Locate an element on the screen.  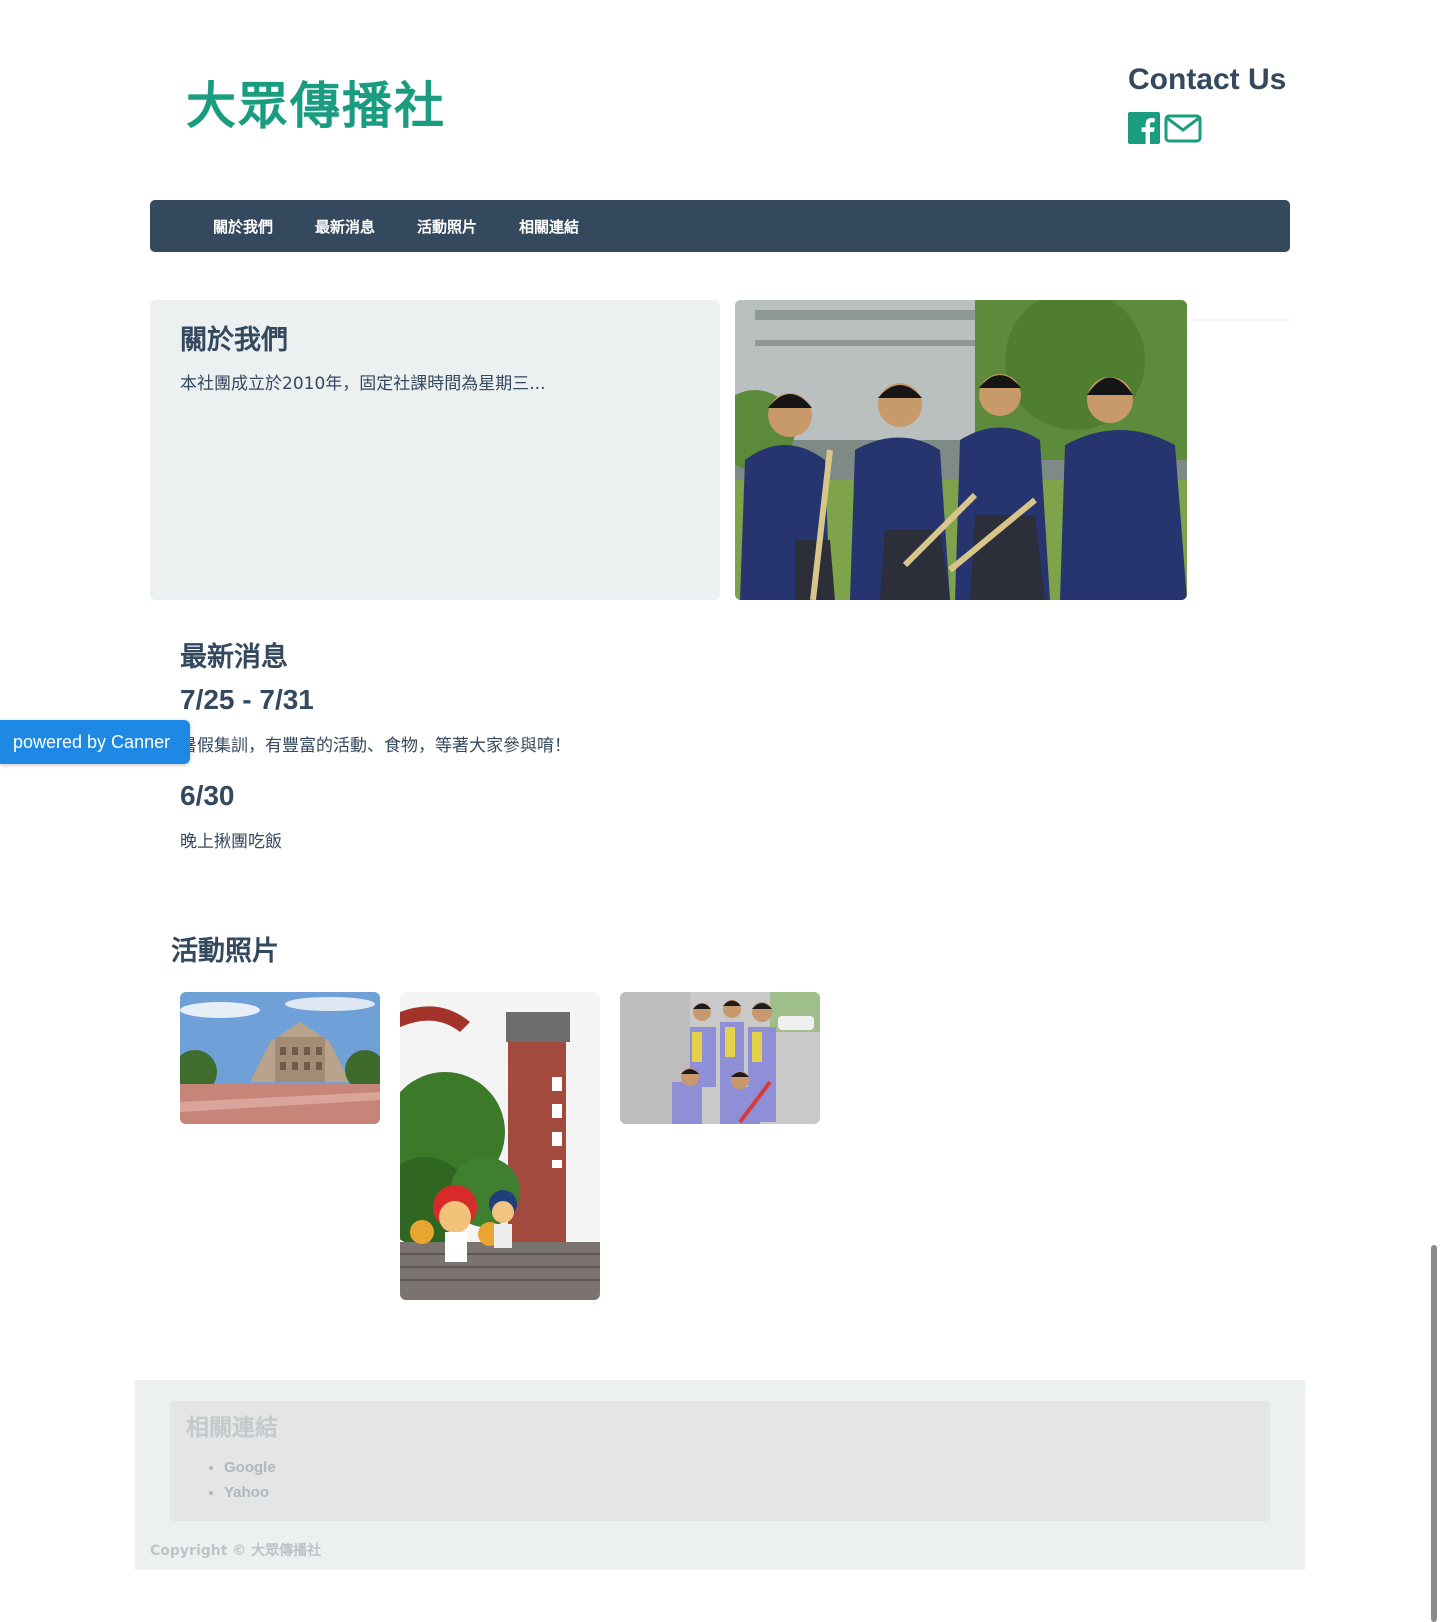
photos-title: 活動照片 is located at coordinates (225, 951).